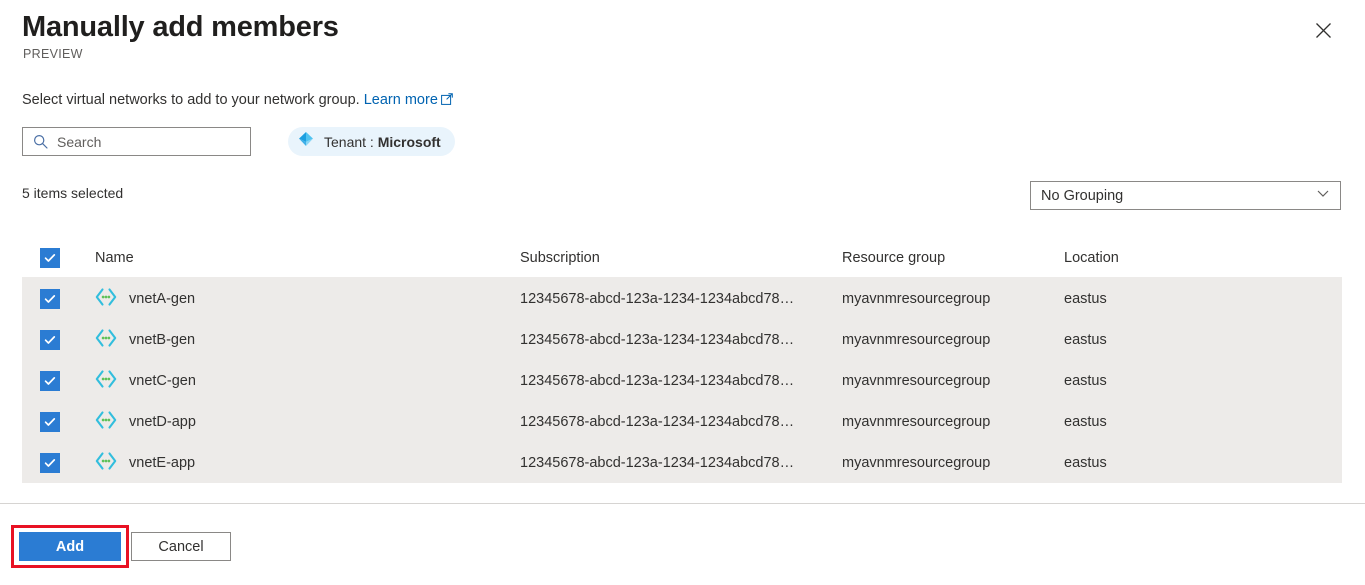 Image resolution: width=1365 pixels, height=585 pixels. What do you see at coordinates (307, 339) in the screenshot?
I see `row-name-cell: vnetB-gen` at bounding box center [307, 339].